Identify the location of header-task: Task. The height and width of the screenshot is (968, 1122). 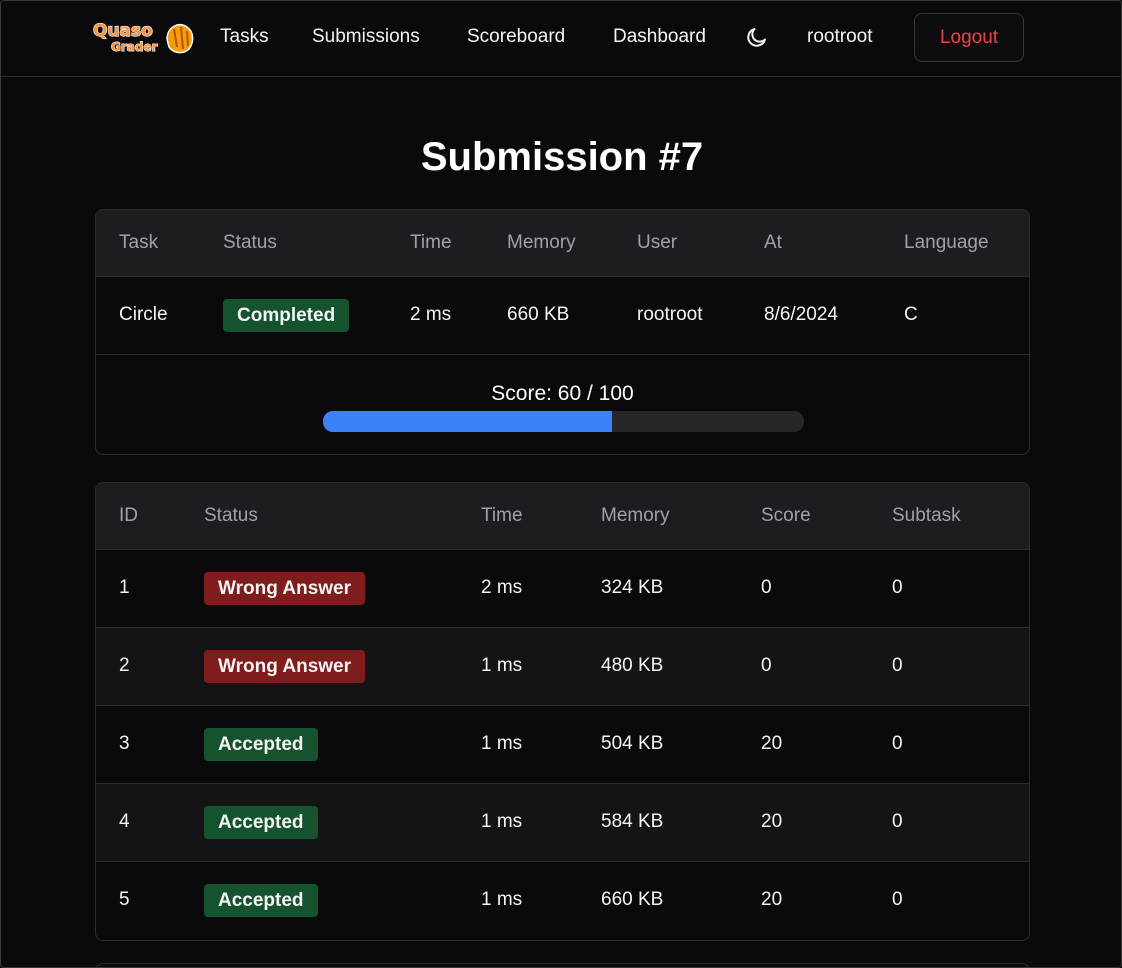
(139, 242).